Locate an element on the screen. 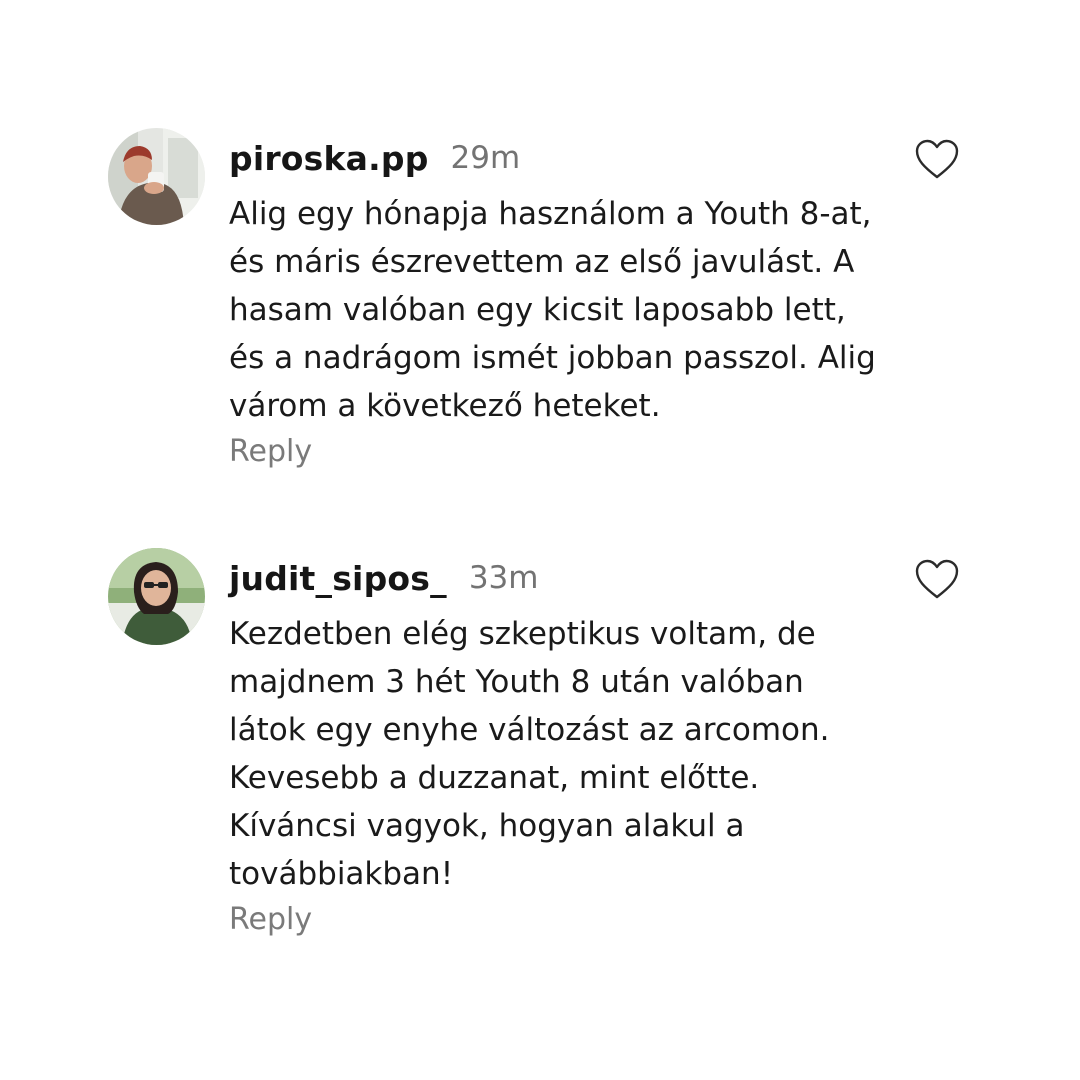 This screenshot has width=1080, height=1080. comment-text-line: majdnem 3 hét Youth 8 után valóban is located at coordinates (516, 682).